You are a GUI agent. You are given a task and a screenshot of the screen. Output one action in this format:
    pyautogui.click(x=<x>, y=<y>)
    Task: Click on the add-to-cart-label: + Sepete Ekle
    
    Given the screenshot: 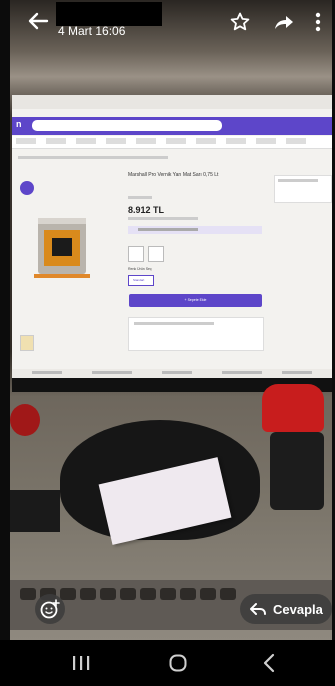 What is the action you would take?
    pyautogui.click(x=195, y=300)
    